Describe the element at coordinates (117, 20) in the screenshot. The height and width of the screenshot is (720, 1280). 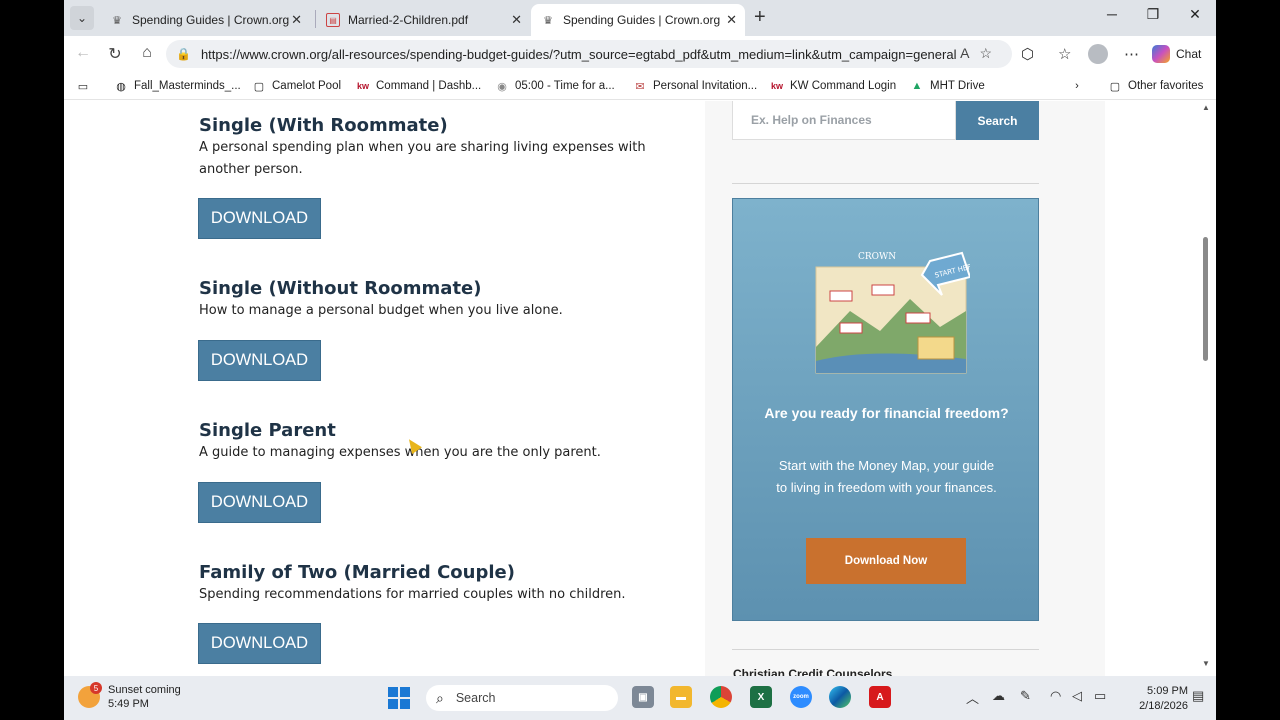
I see `crown-favicon-icon: ♛` at that location.